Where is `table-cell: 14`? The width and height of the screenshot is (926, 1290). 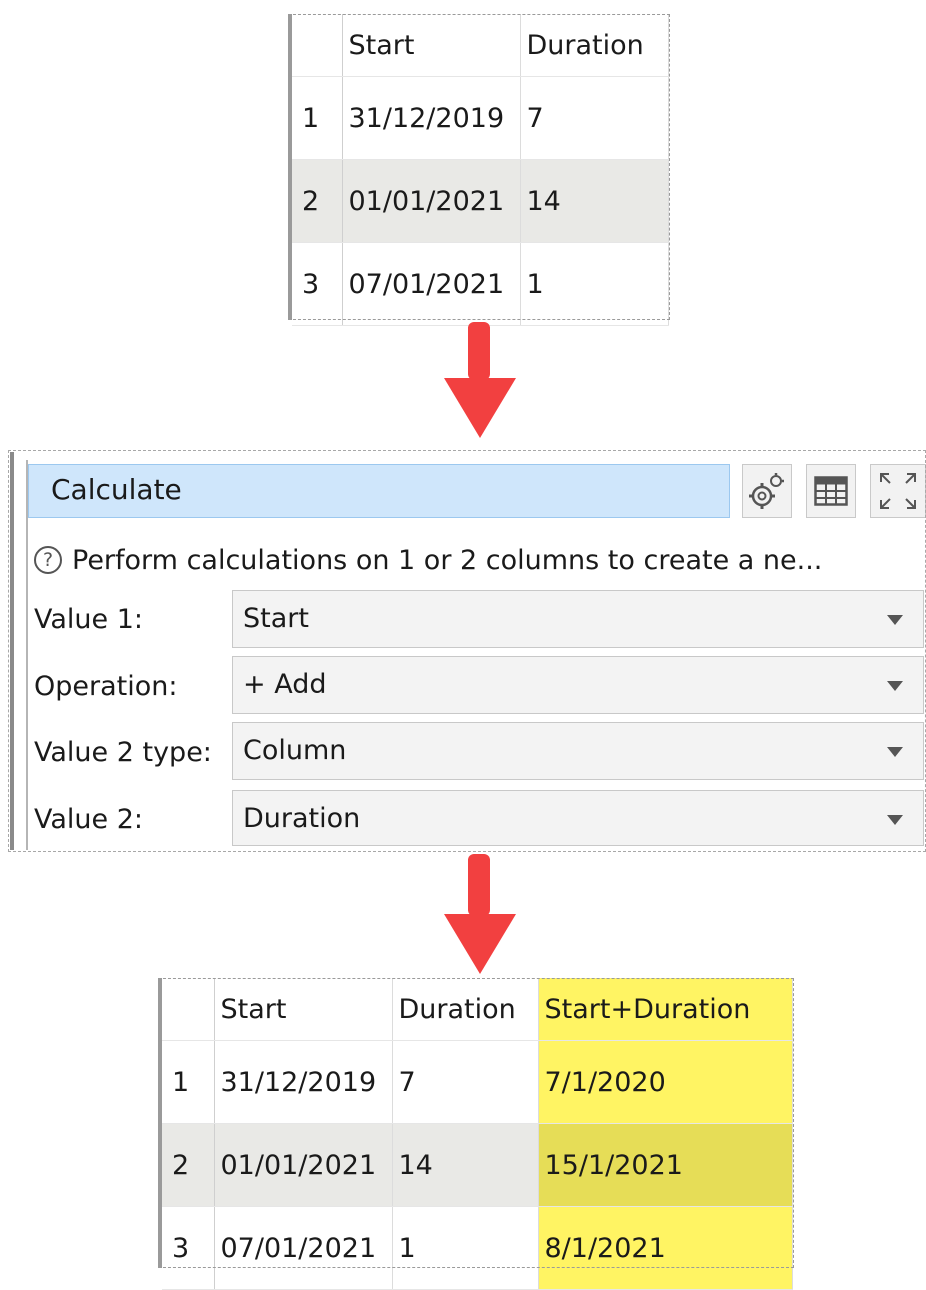
table-cell: 14 is located at coordinates (465, 1165).